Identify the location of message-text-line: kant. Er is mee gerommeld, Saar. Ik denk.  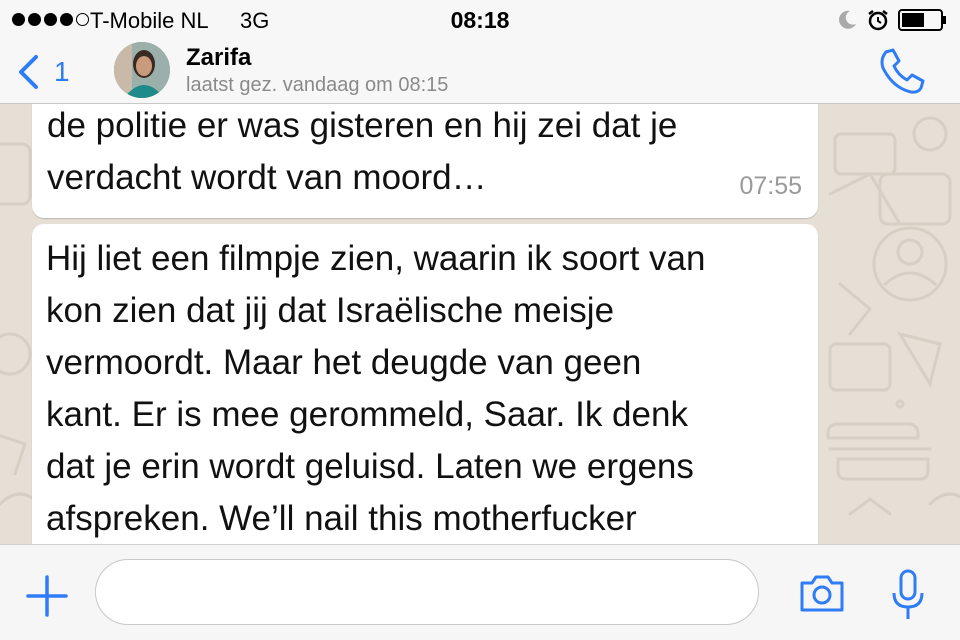
(367, 414).